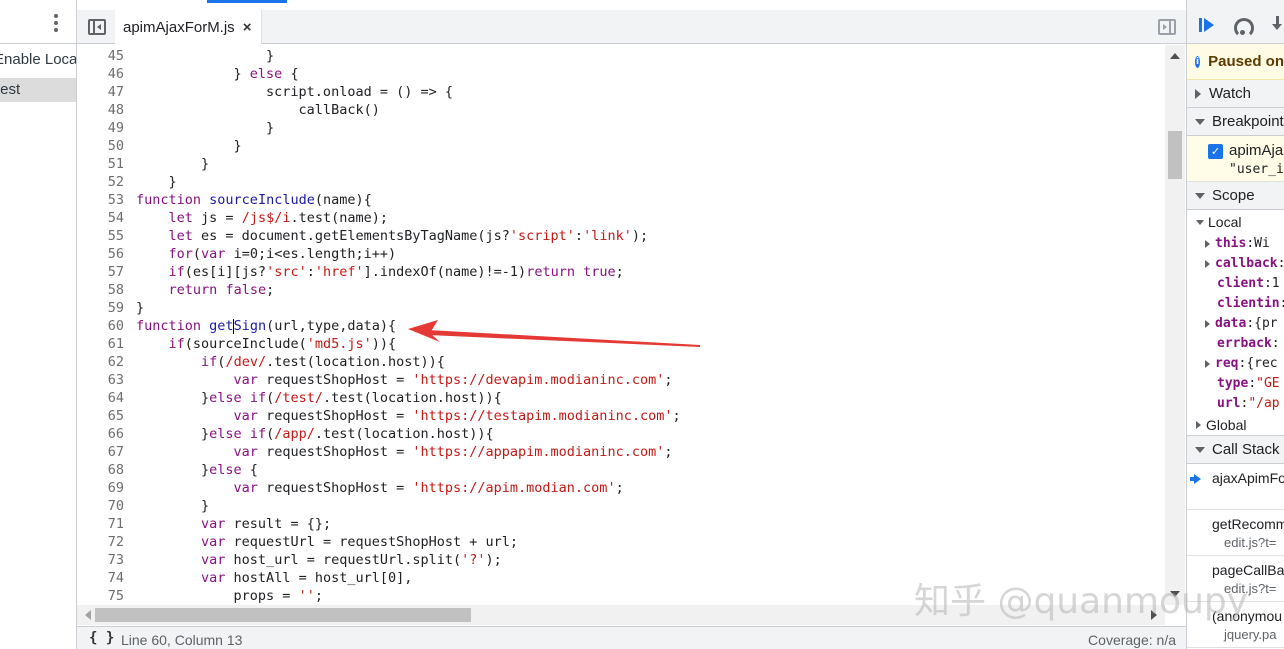  I want to click on toggle-debugger-icon, so click(1167, 27).